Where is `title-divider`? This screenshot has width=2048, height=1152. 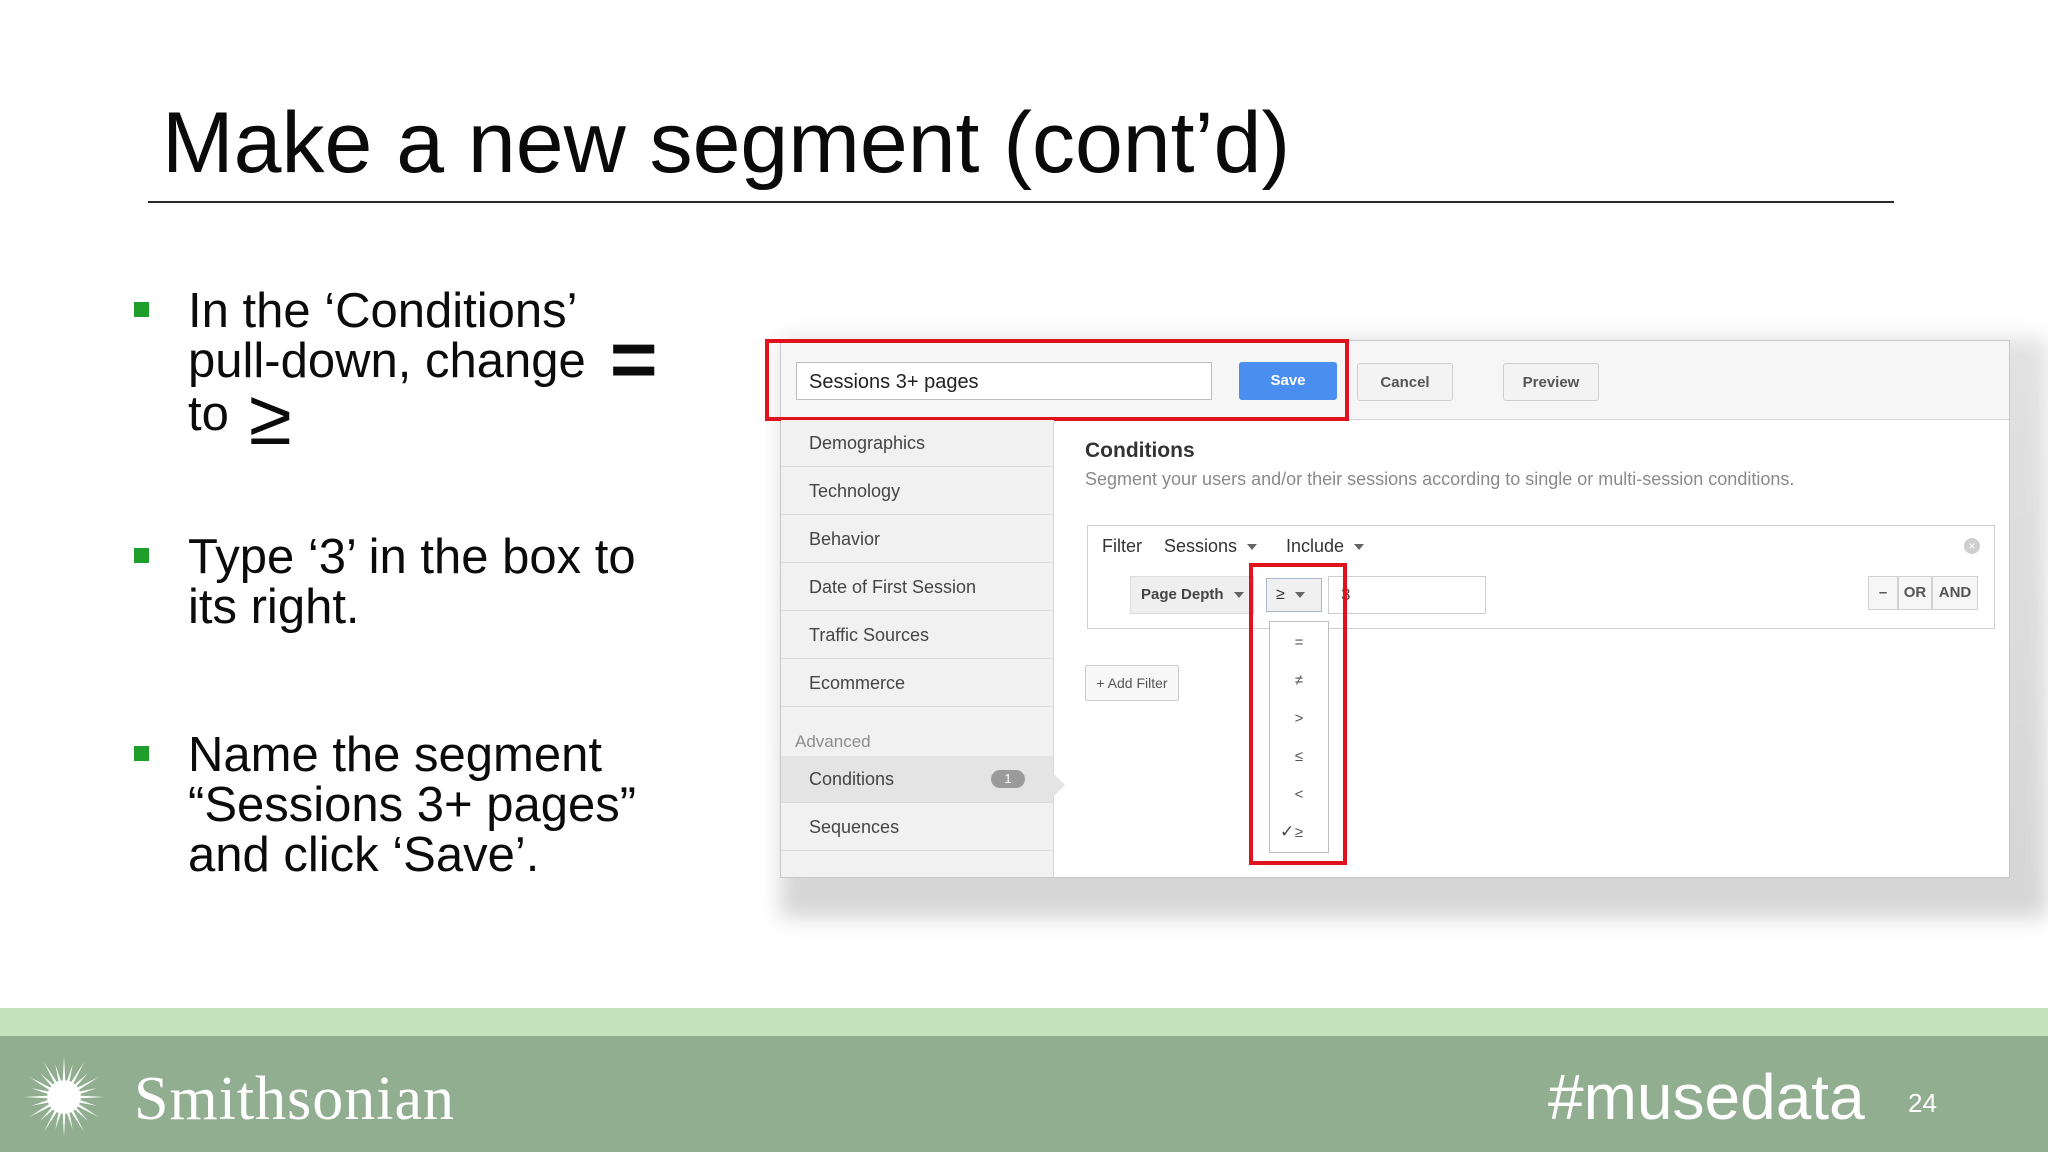
title-divider is located at coordinates (1021, 202).